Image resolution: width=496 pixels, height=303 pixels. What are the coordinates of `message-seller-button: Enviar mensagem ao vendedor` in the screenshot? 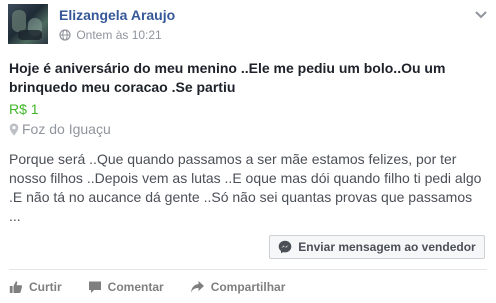 It's located at (377, 247).